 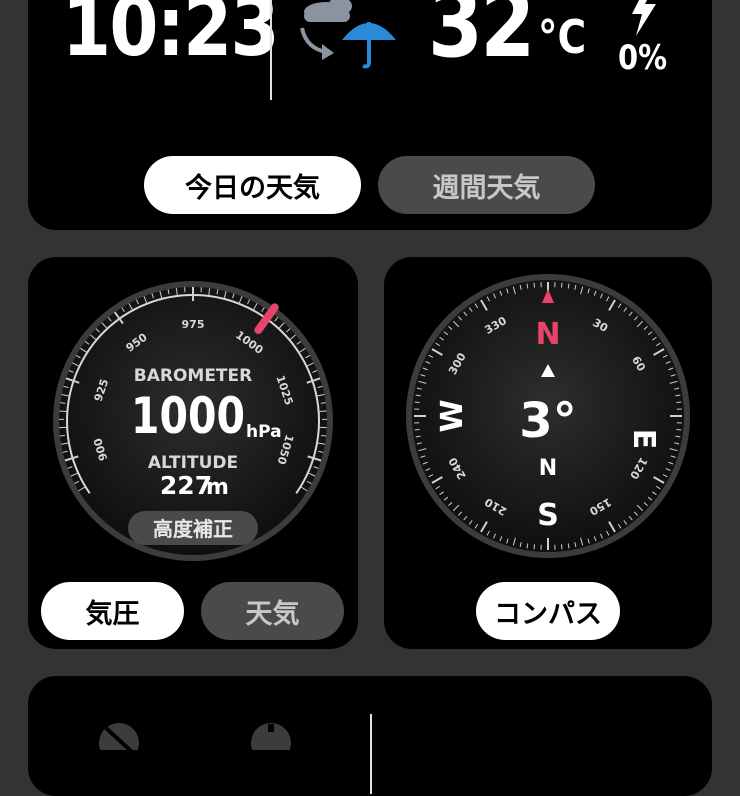 I want to click on tab-weather: 天気, so click(x=272, y=611).